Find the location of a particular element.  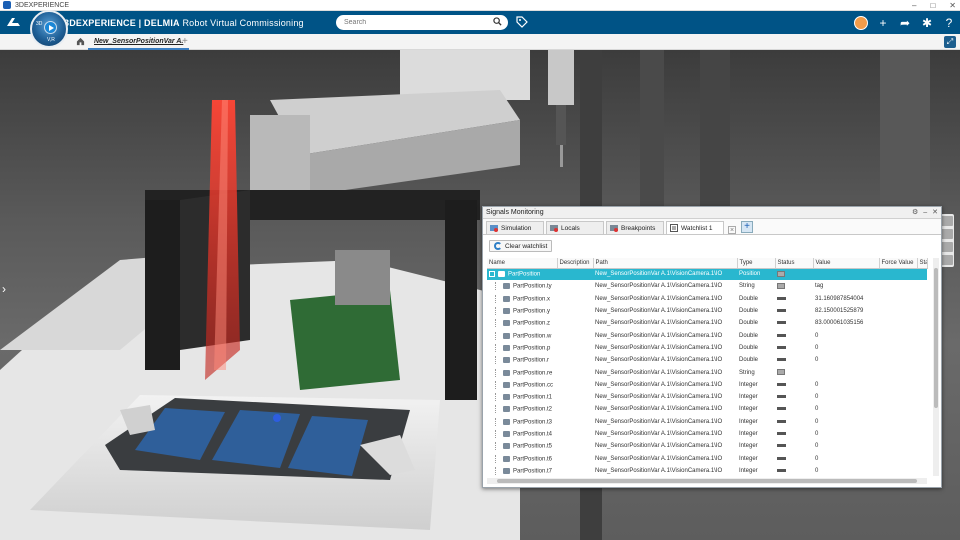

horizontal-scrollbar is located at coordinates (707, 481).